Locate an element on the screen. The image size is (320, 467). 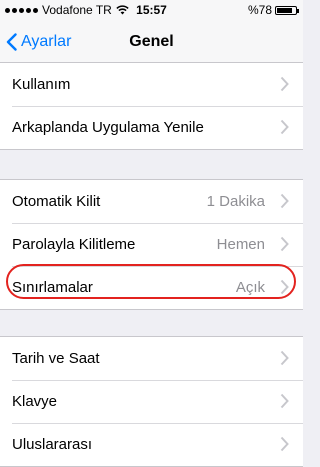
row-label: Uluslararası is located at coordinates (52, 444).